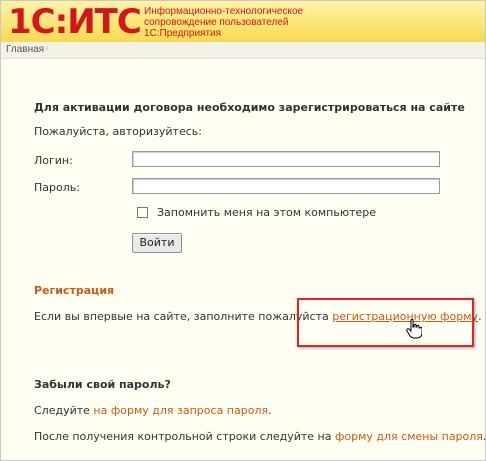 This screenshot has height=461, width=486. Describe the element at coordinates (75, 22) in the screenshot. I see `its-logo: 1С:ИТС` at that location.